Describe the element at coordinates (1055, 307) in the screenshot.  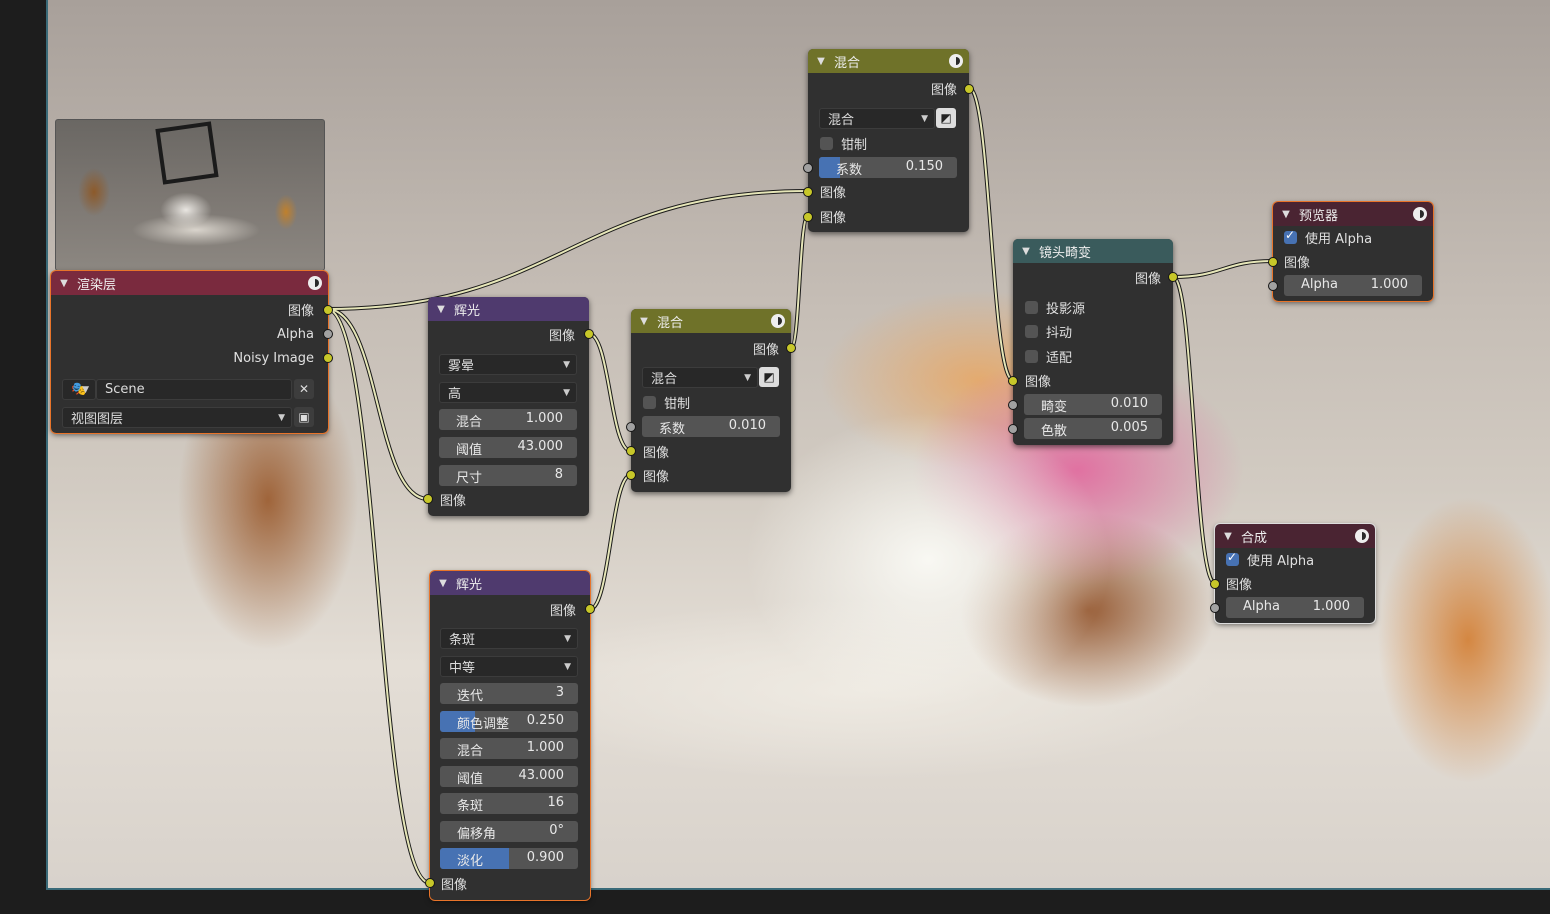
I see `projector-checkbox: 投影源` at that location.